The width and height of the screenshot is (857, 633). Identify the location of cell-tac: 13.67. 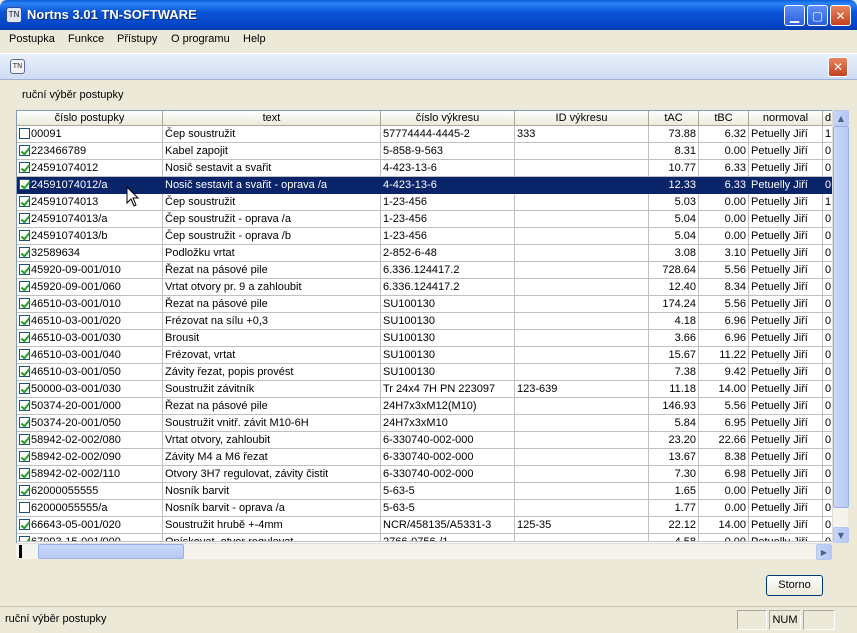
(674, 457).